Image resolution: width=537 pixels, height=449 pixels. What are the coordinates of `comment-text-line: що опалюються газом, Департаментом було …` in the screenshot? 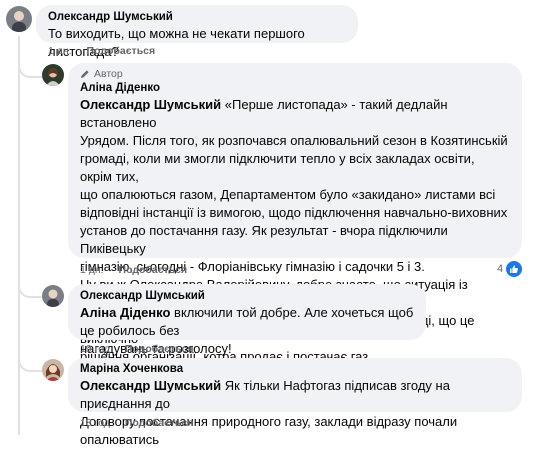 It's located at (288, 194).